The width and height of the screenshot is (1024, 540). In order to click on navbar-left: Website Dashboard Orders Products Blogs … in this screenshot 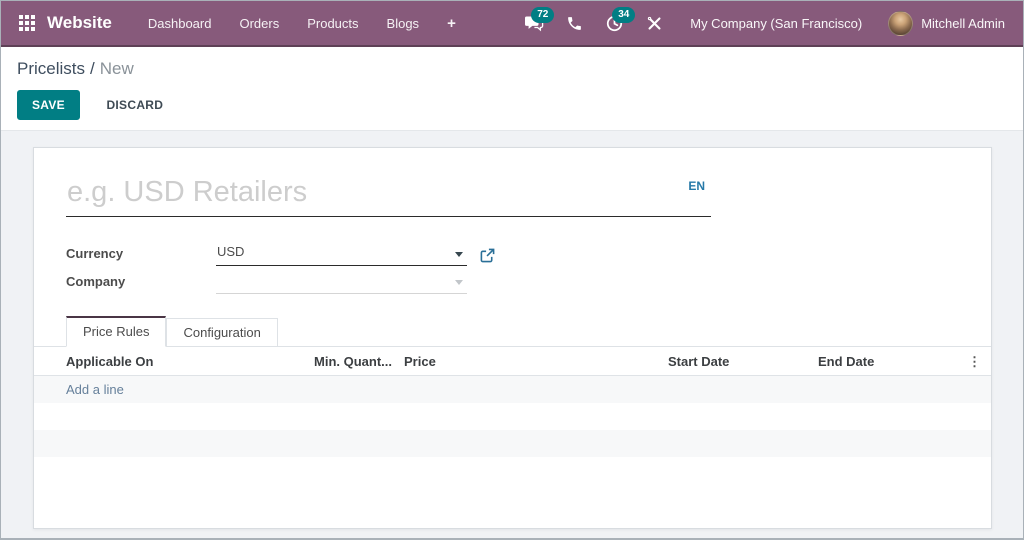, I will do `click(240, 23)`.